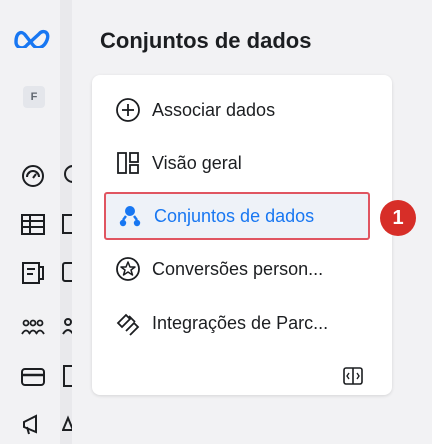 The image size is (432, 444). Describe the element at coordinates (33, 225) in the screenshot. I see `table-icon` at that location.